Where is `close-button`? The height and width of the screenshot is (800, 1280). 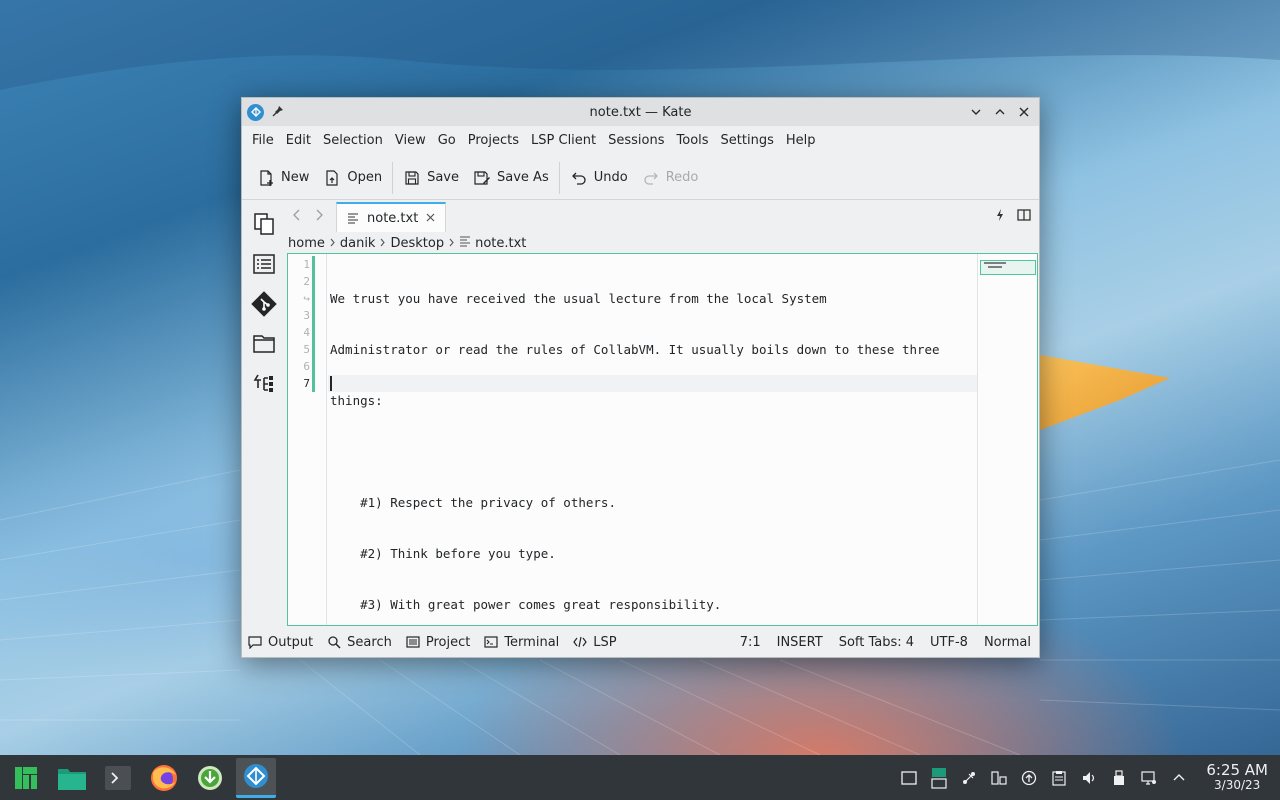 close-button is located at coordinates (1024, 112).